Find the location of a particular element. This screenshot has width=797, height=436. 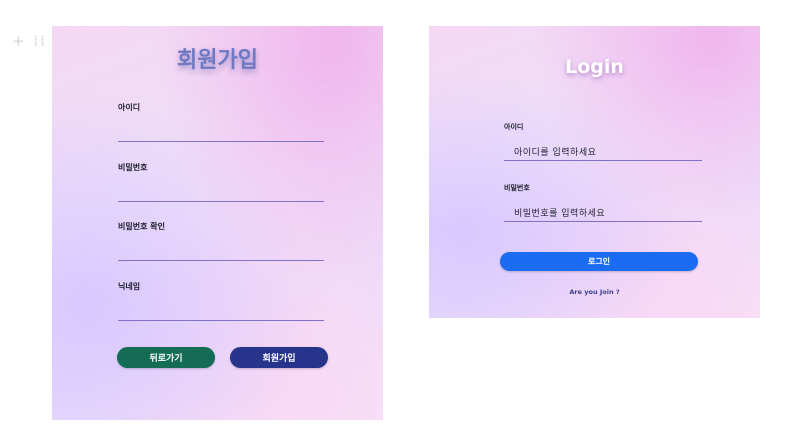

signup-password-input is located at coordinates (221, 201).